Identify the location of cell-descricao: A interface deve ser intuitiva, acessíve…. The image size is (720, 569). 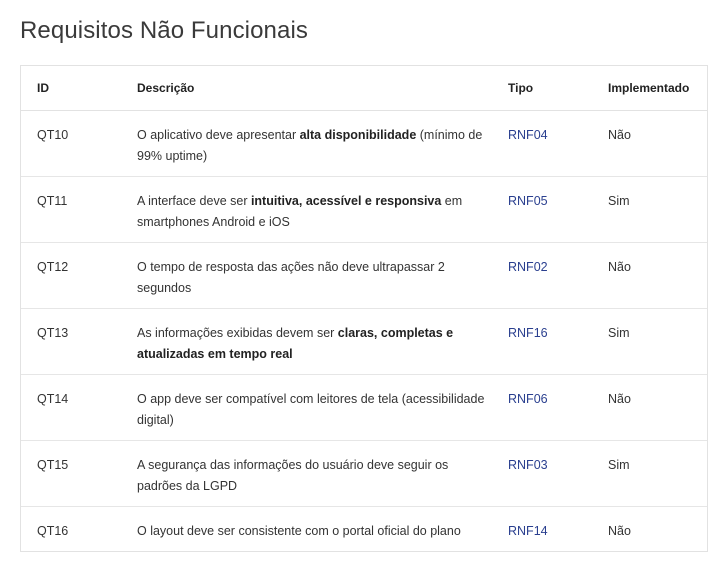
(306, 209).